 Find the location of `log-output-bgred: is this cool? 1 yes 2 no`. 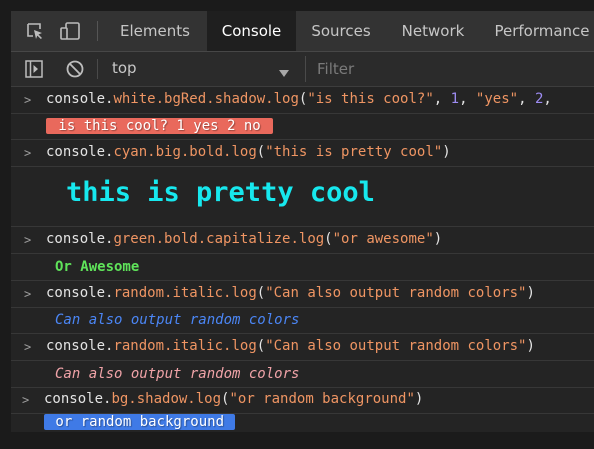

log-output-bgred: is this cool? 1 yes 2 no is located at coordinates (160, 126).